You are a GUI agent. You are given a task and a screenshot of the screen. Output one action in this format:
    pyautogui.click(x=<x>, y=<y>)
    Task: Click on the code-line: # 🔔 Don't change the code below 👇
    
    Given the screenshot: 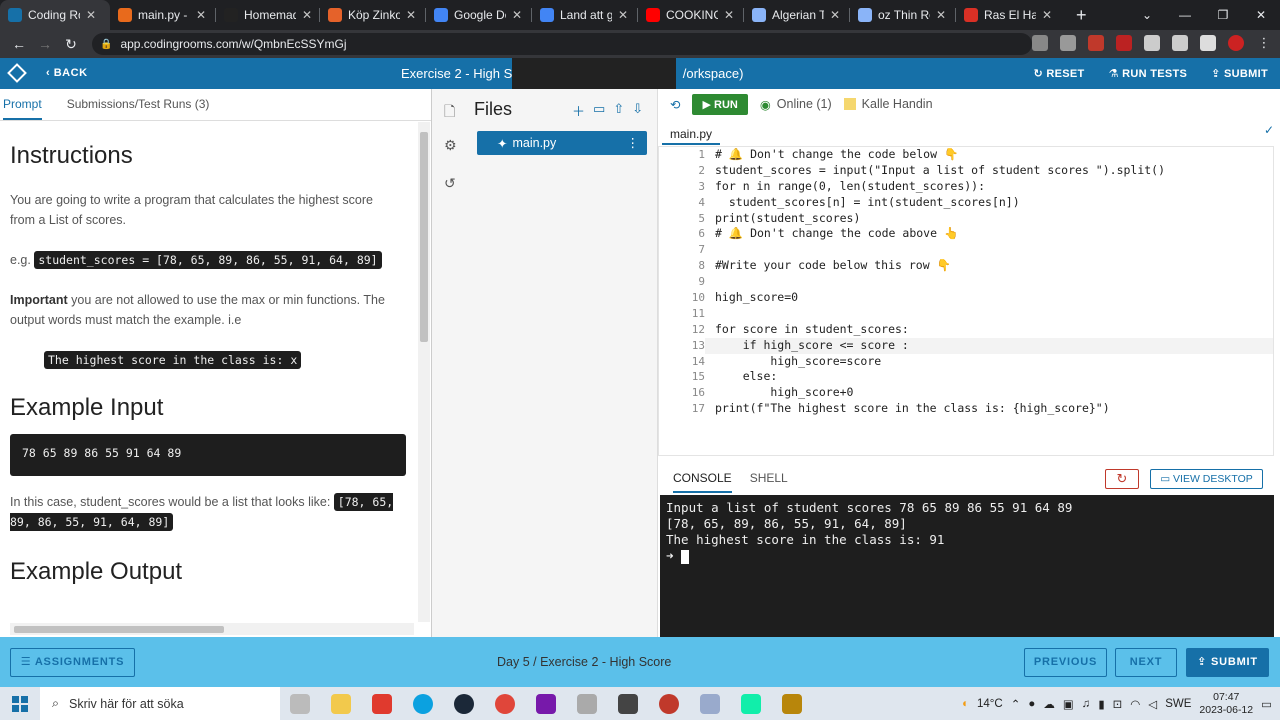 What is the action you would take?
    pyautogui.click(x=940, y=155)
    